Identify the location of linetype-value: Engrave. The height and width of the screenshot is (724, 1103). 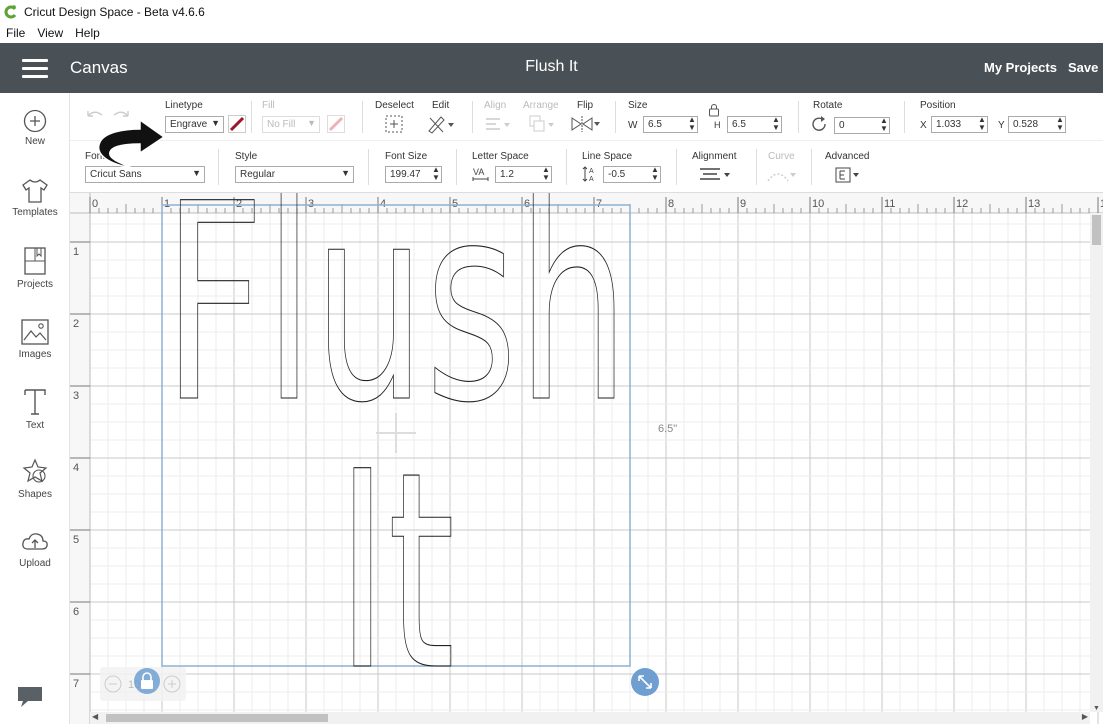
(189, 124).